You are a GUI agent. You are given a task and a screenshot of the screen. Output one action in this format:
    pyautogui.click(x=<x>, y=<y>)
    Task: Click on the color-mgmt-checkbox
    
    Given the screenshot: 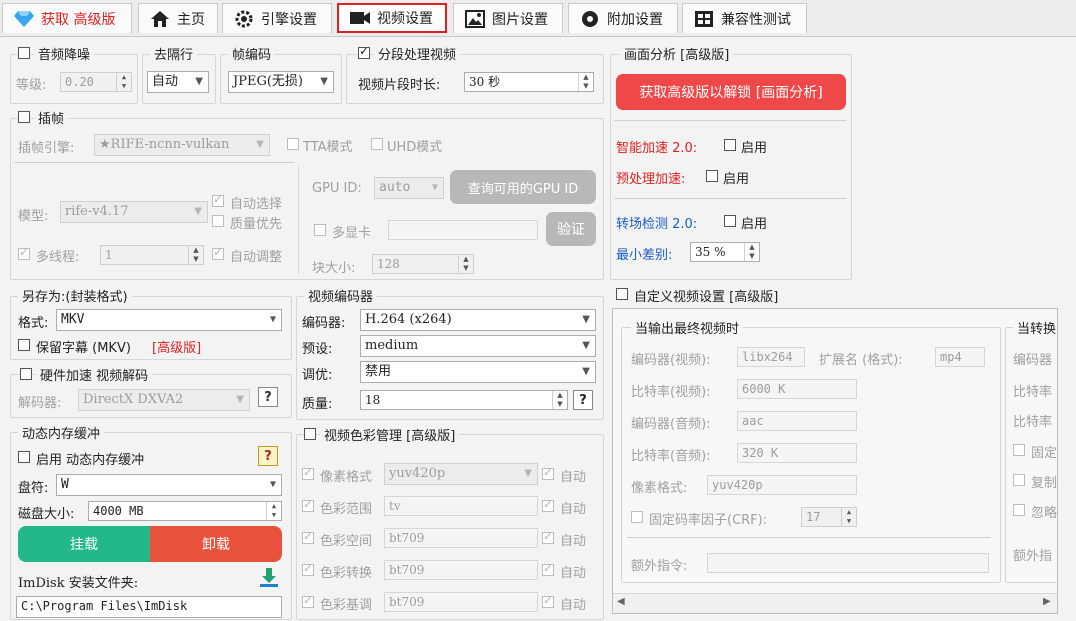 What is the action you would take?
    pyautogui.click(x=310, y=434)
    